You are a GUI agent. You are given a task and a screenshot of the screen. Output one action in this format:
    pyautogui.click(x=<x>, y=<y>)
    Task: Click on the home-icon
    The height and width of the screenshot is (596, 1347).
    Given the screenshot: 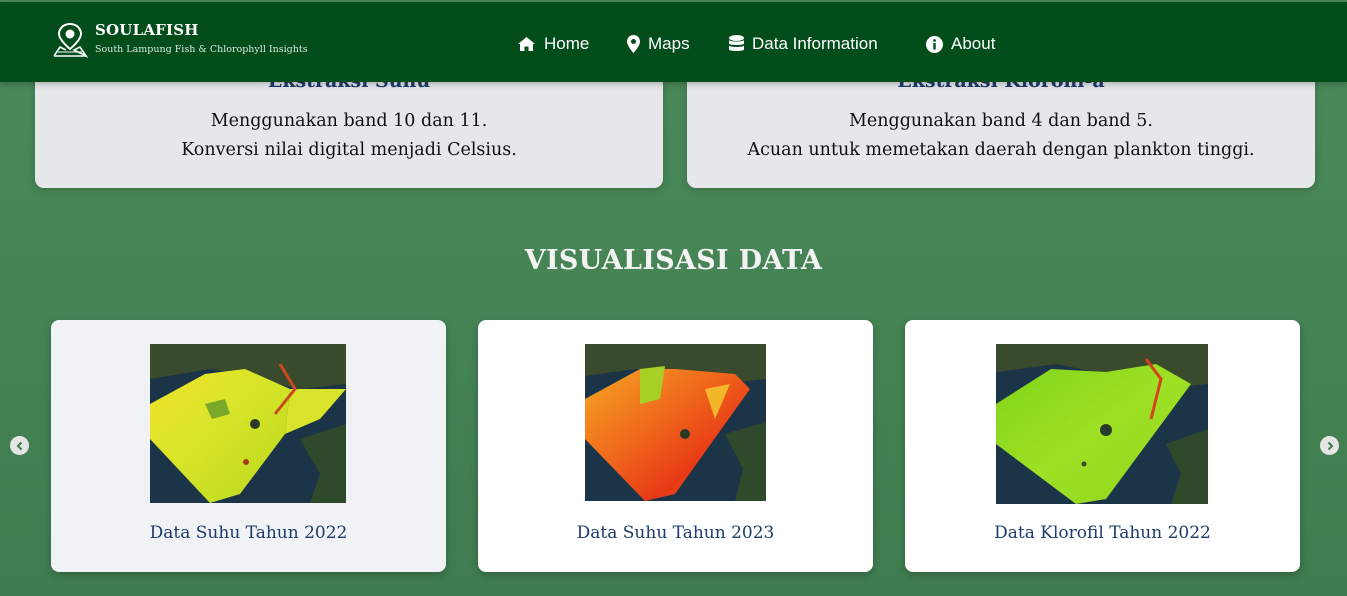 What is the action you would take?
    pyautogui.click(x=526, y=44)
    